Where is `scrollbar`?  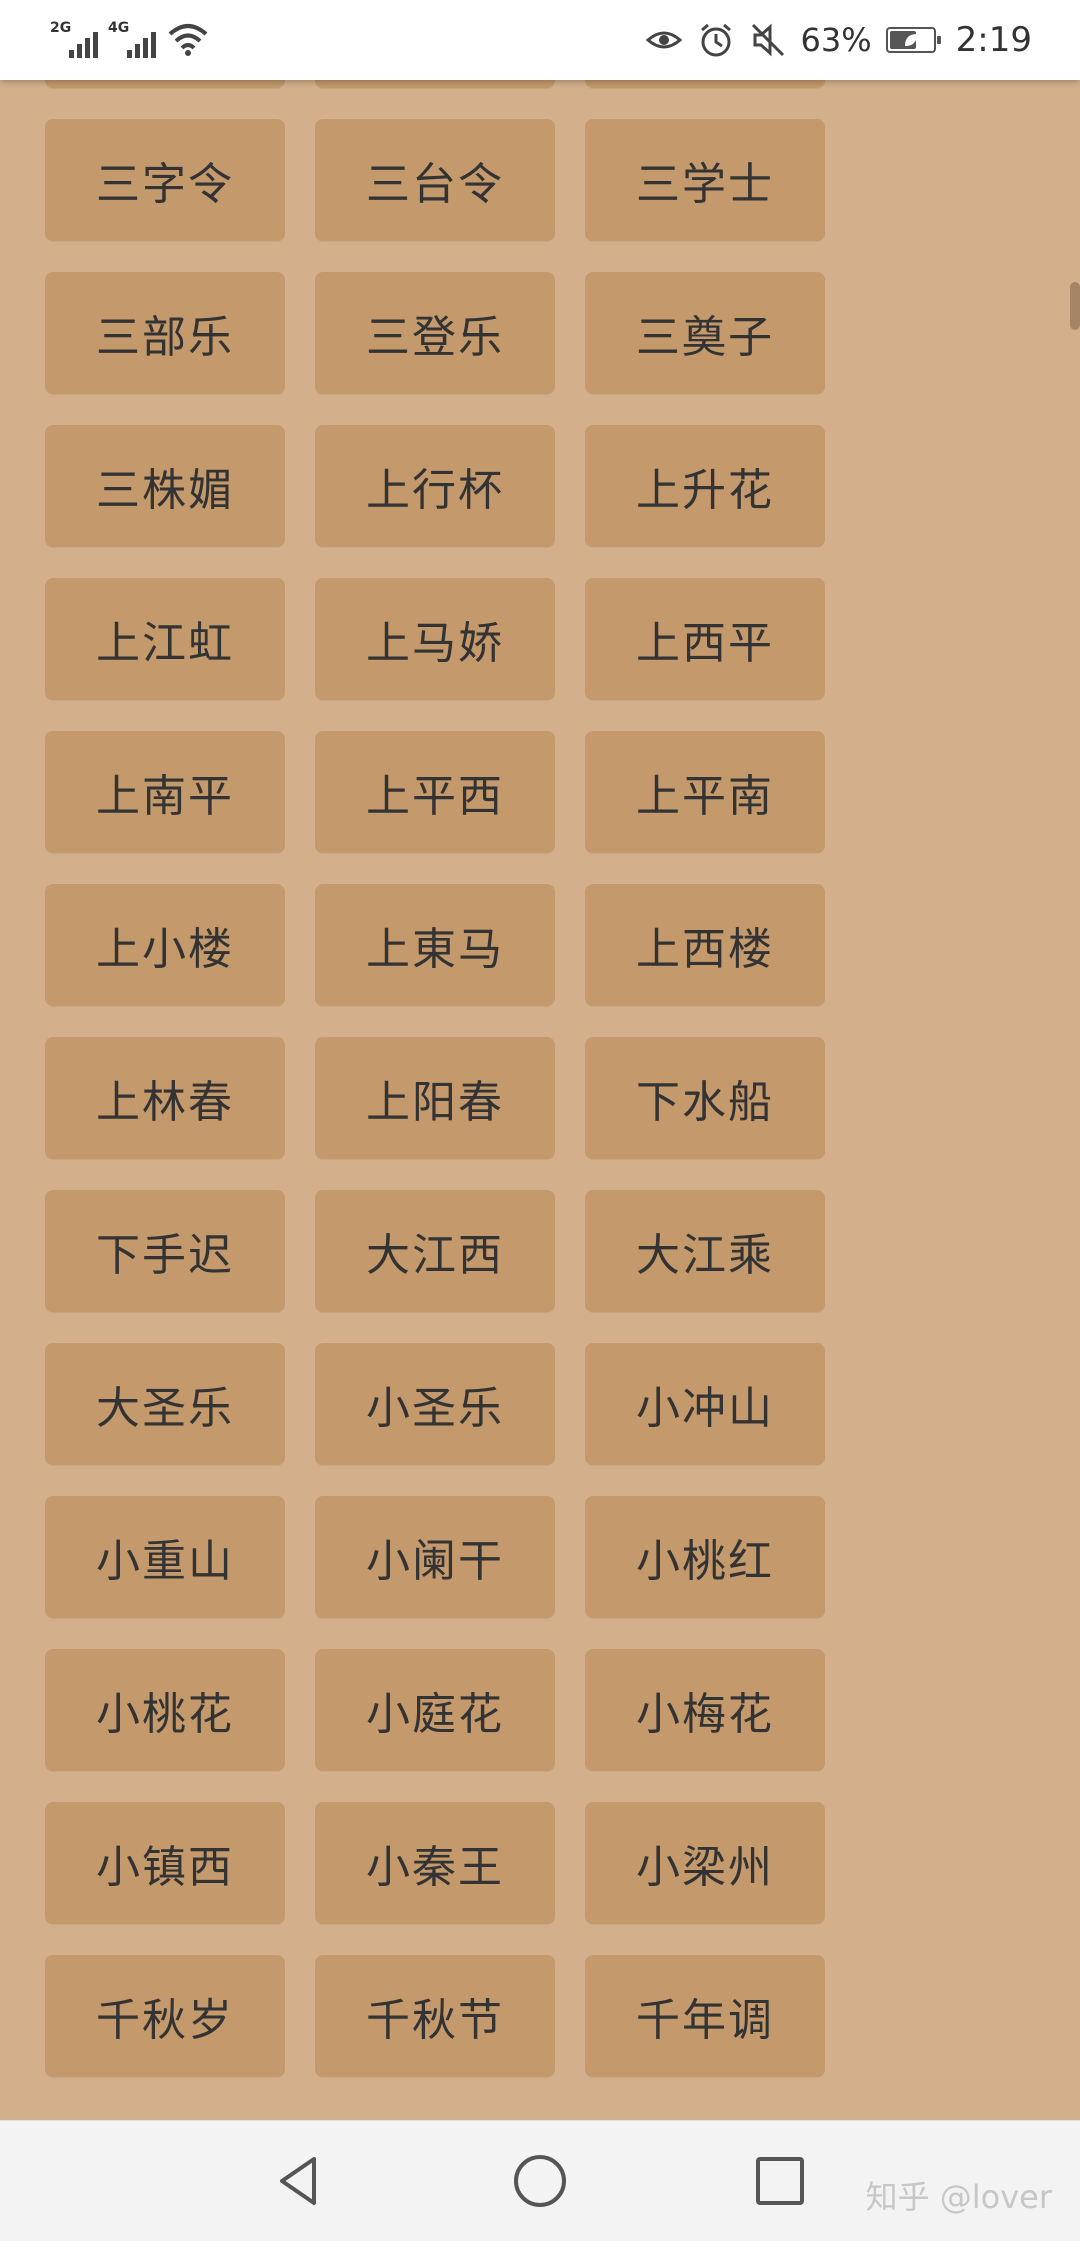 scrollbar is located at coordinates (1075, 306).